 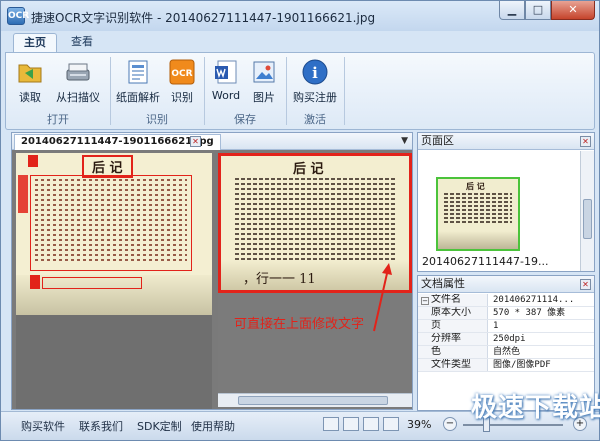 I want to click on ribbon-group-open: 读取 从扫描仪 打开, so click(x=58, y=92).